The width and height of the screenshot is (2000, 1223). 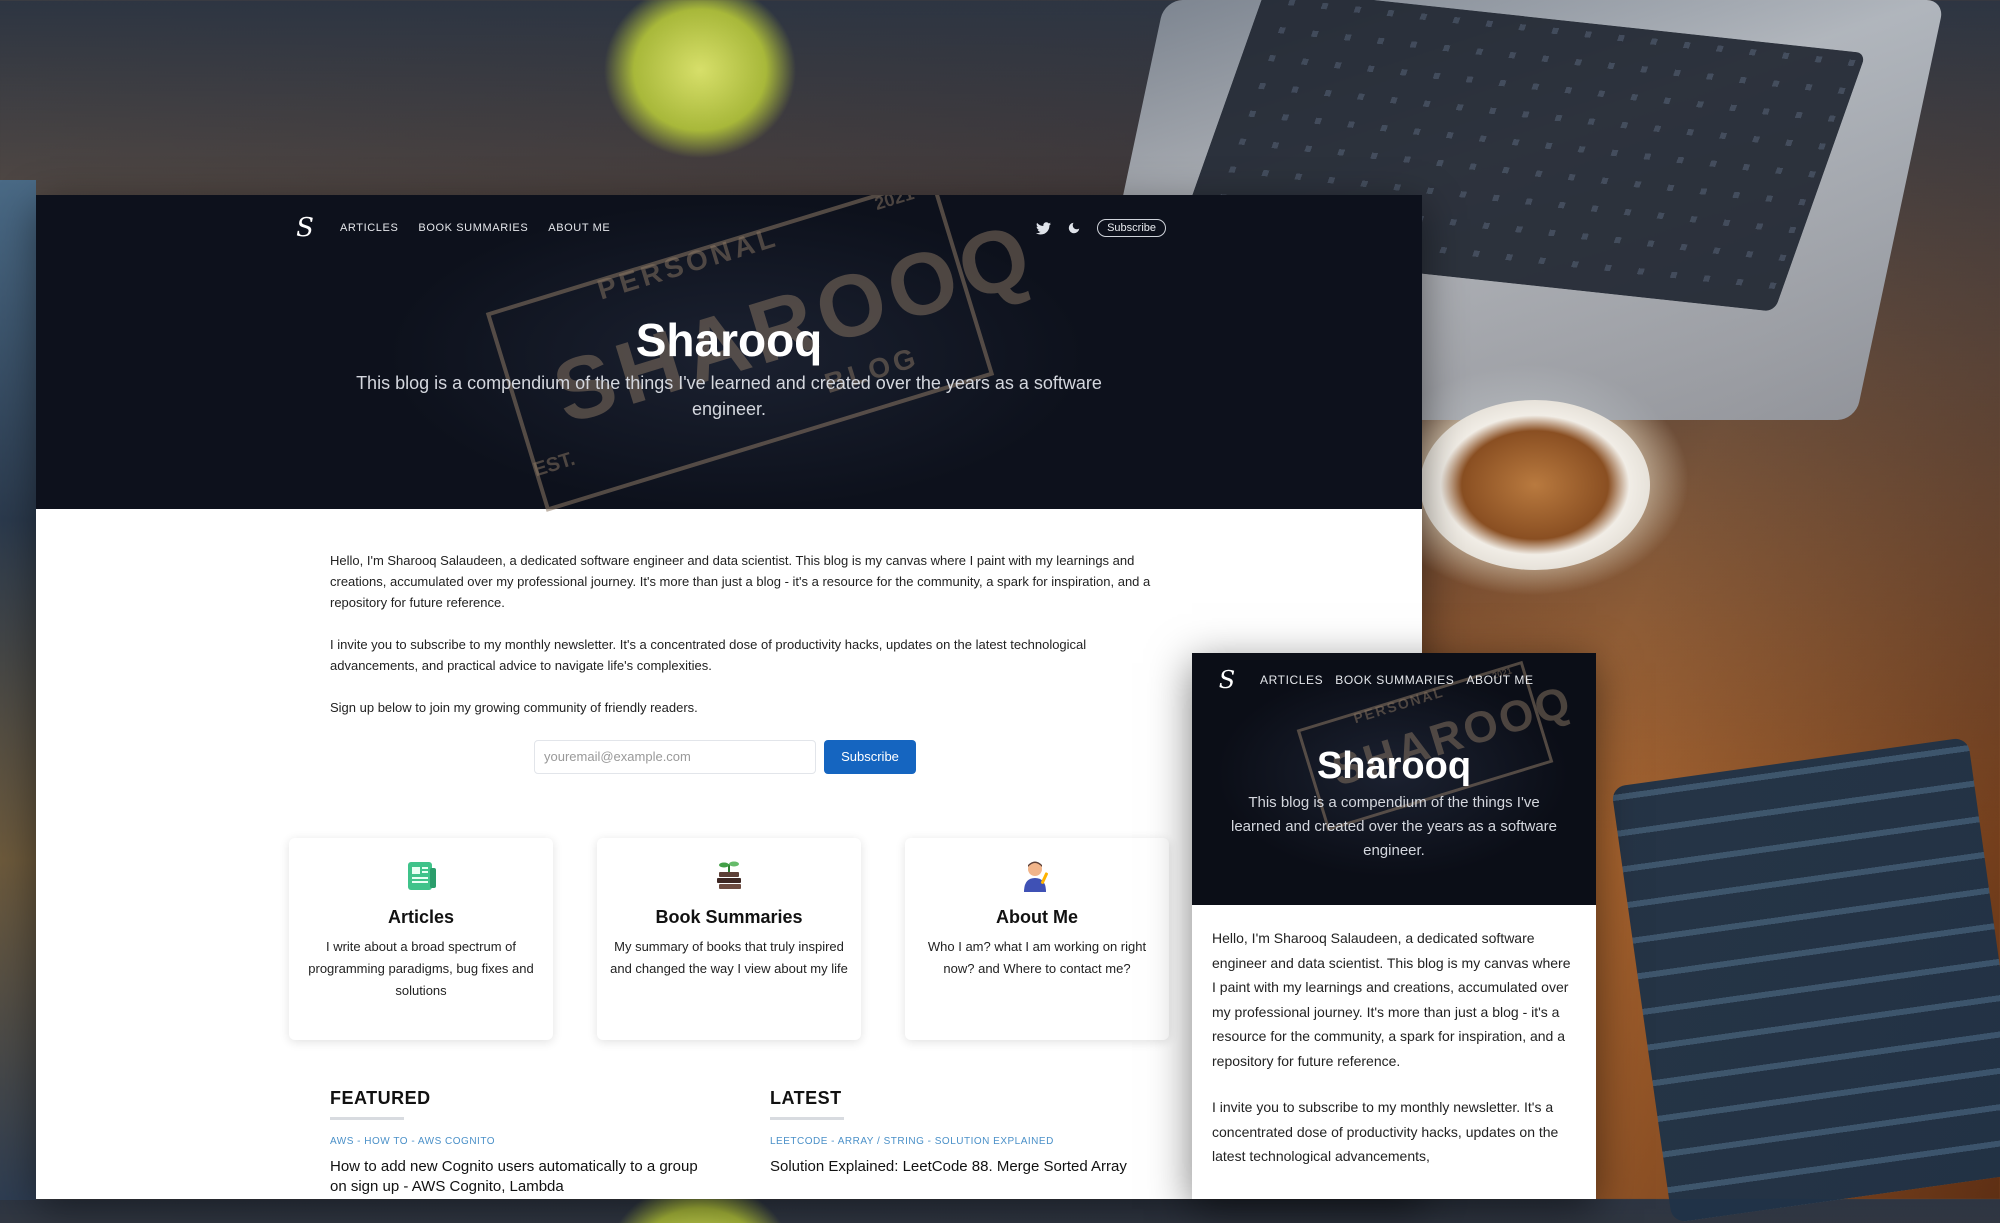 What do you see at coordinates (729, 917) in the screenshot?
I see `card-book-summaries-title: Book Summaries` at bounding box center [729, 917].